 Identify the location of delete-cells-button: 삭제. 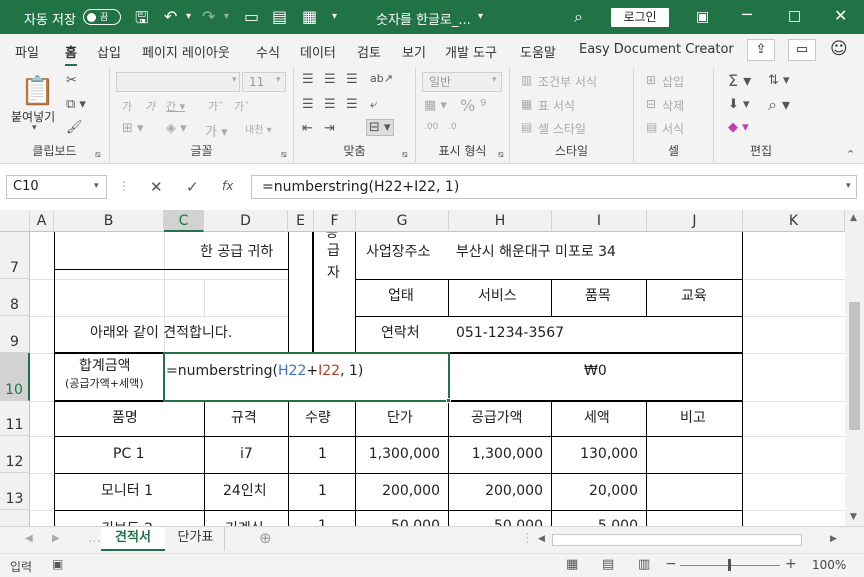
(673, 105).